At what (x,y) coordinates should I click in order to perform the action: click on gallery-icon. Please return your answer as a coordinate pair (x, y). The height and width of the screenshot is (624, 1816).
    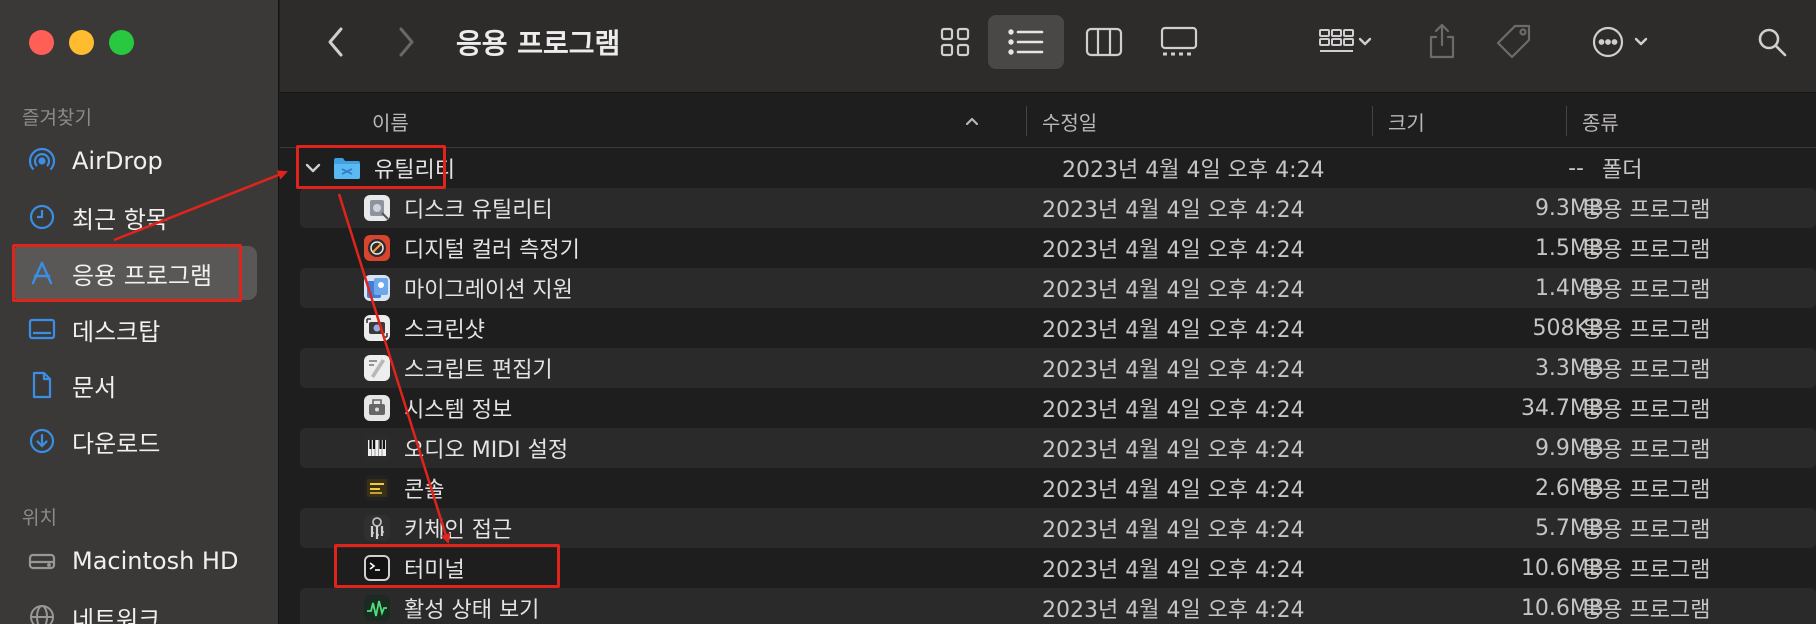
    Looking at the image, I should click on (1179, 41).